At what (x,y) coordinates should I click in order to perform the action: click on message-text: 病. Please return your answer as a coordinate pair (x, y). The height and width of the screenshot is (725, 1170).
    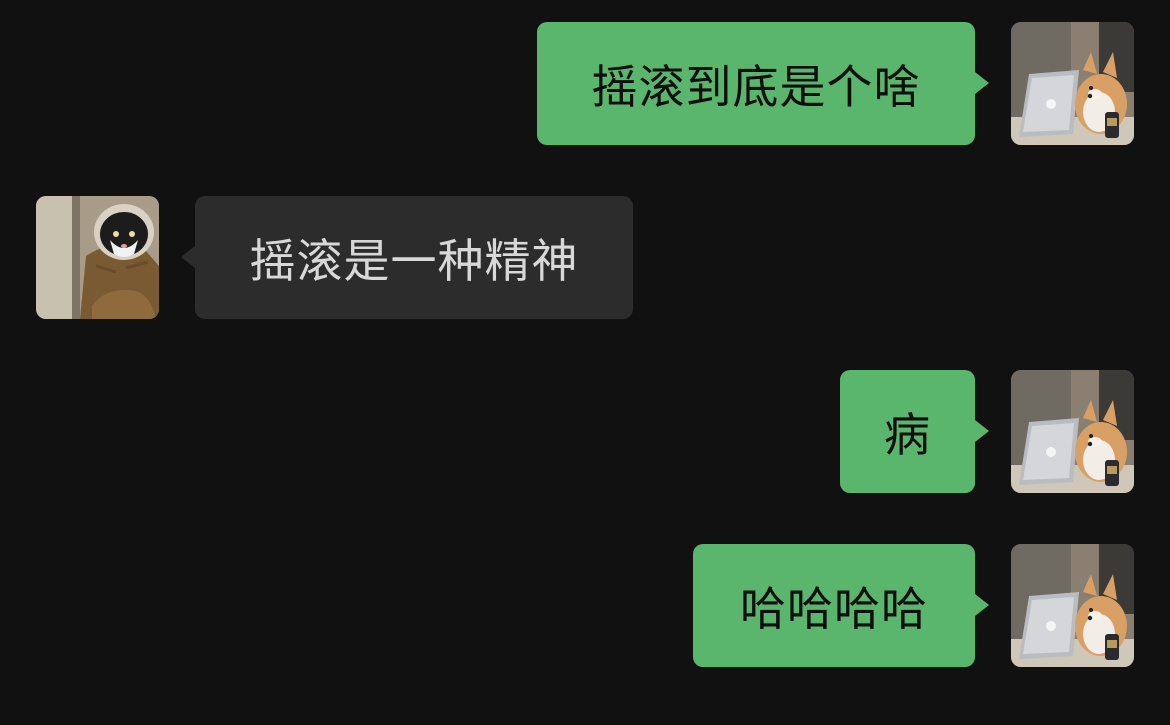
    Looking at the image, I should click on (907, 434).